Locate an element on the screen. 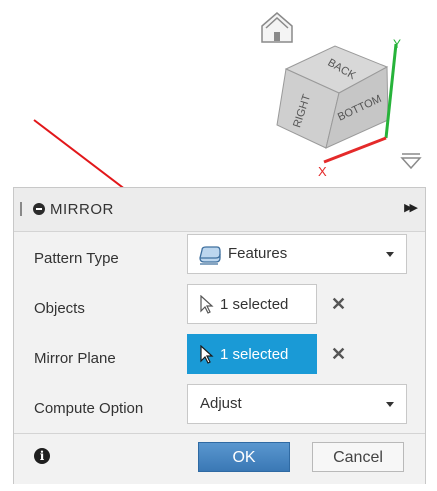  dialog-header: MIRROR ▶▶ is located at coordinates (219, 210).